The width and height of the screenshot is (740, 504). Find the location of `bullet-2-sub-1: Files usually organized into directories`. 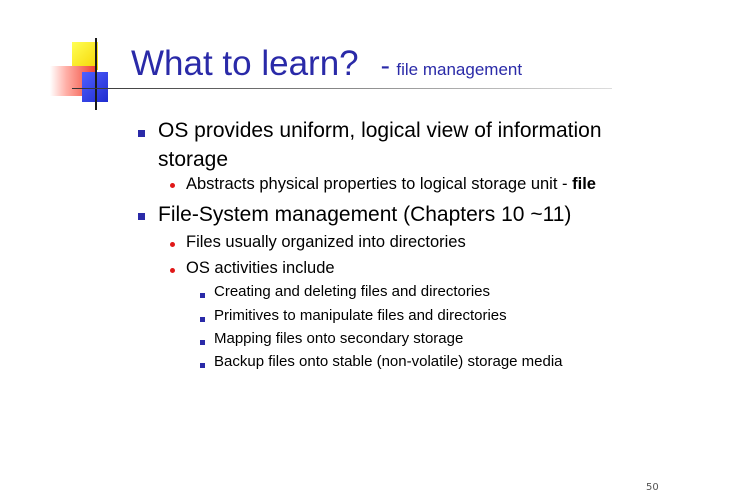

bullet-2-sub-1: Files usually organized into directories is located at coordinates (326, 242).